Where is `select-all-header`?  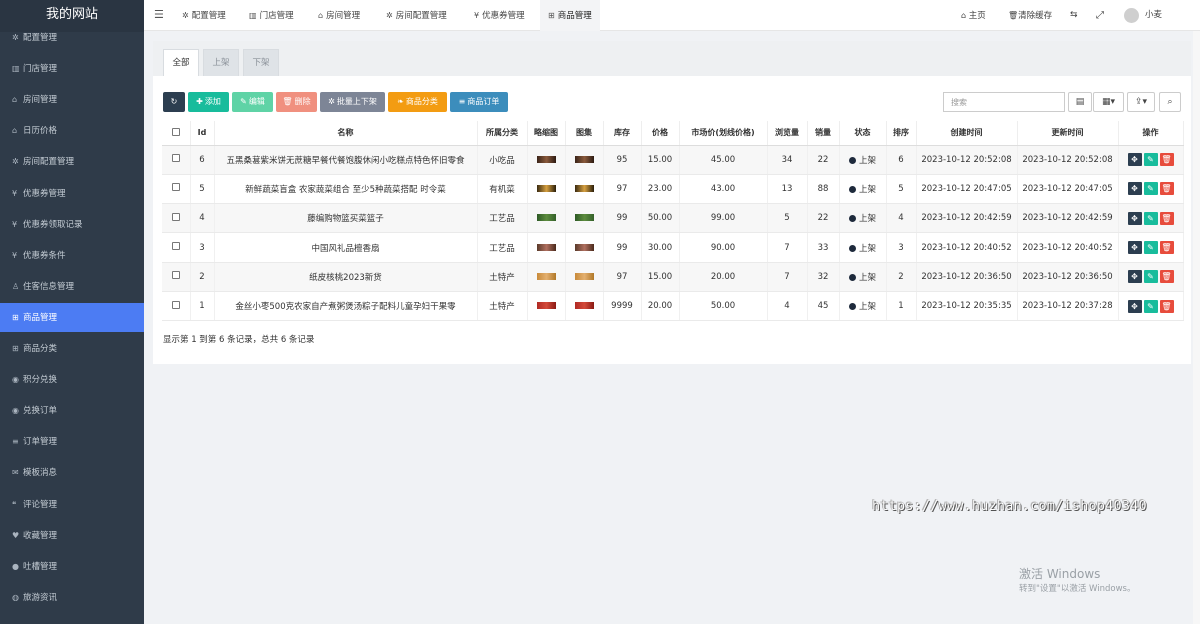 select-all-header is located at coordinates (176, 133).